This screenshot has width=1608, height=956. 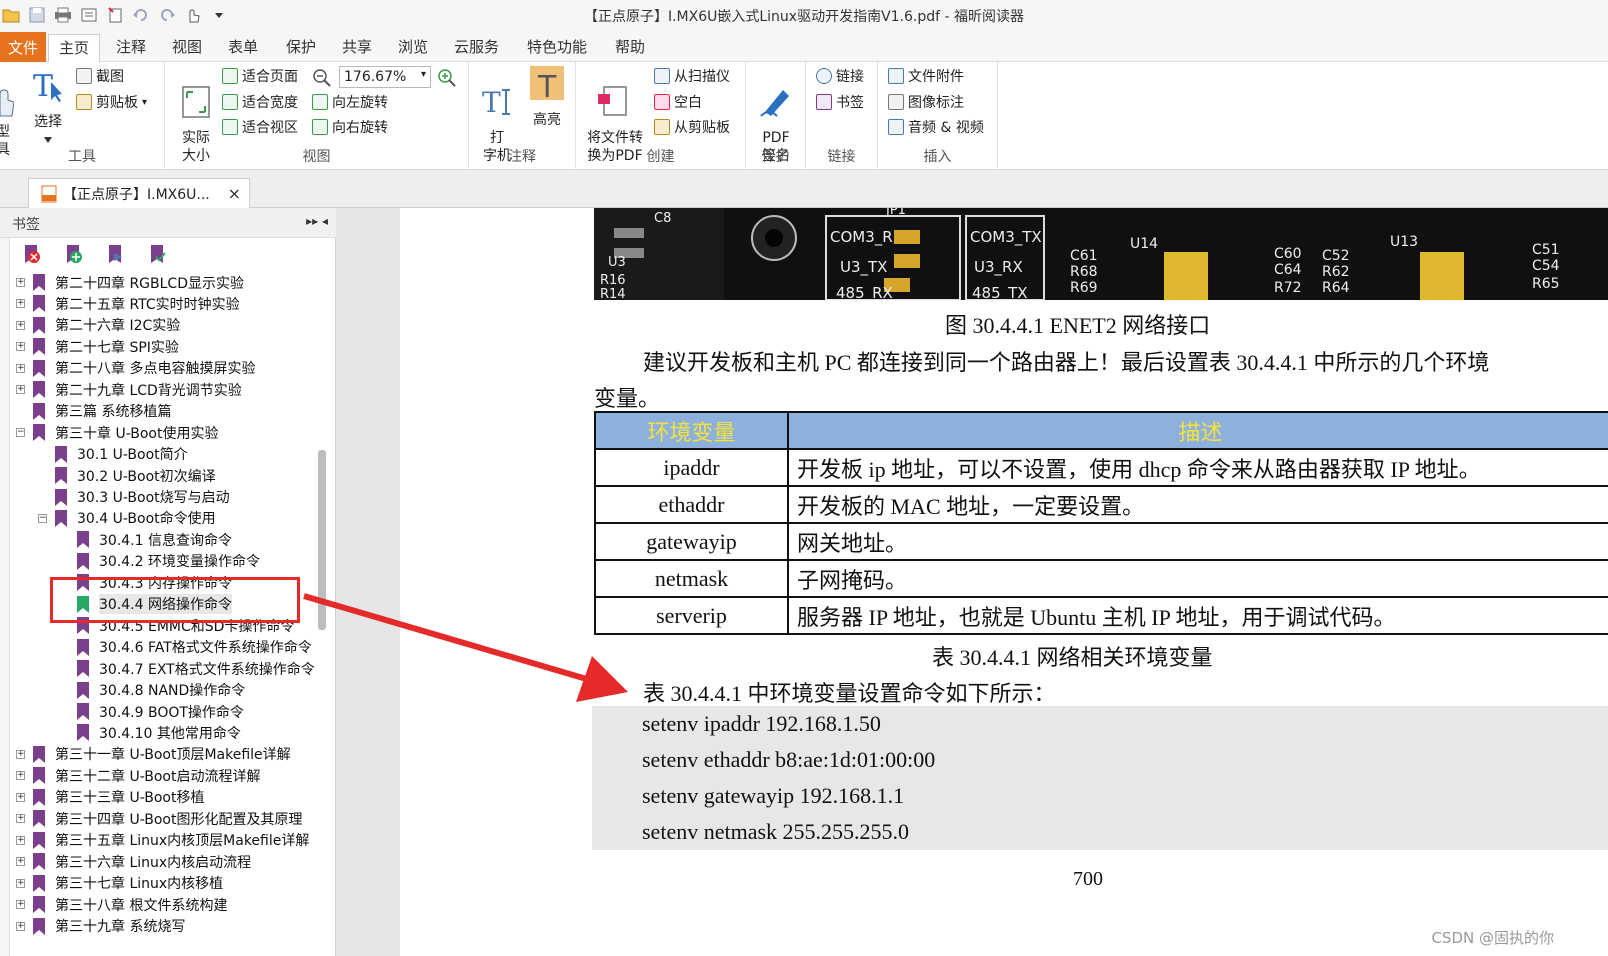 What do you see at coordinates (936, 127) in the screenshot?
I see `audio-video-button: 音频 & 视频` at bounding box center [936, 127].